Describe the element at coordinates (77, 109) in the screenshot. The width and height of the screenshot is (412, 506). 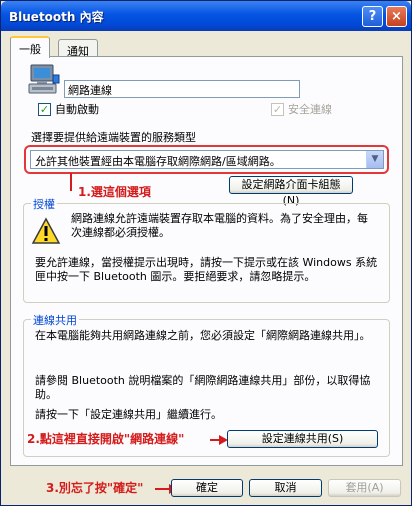
I see `auto-start-label: 自動啟動` at that location.